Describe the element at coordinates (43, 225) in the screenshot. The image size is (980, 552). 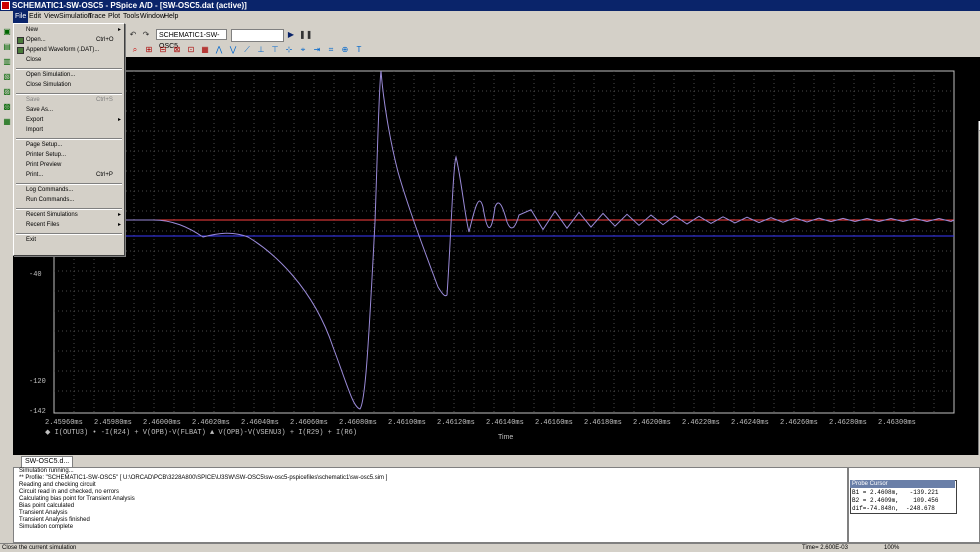
I see `file-menu-item-label: Recent Files` at that location.